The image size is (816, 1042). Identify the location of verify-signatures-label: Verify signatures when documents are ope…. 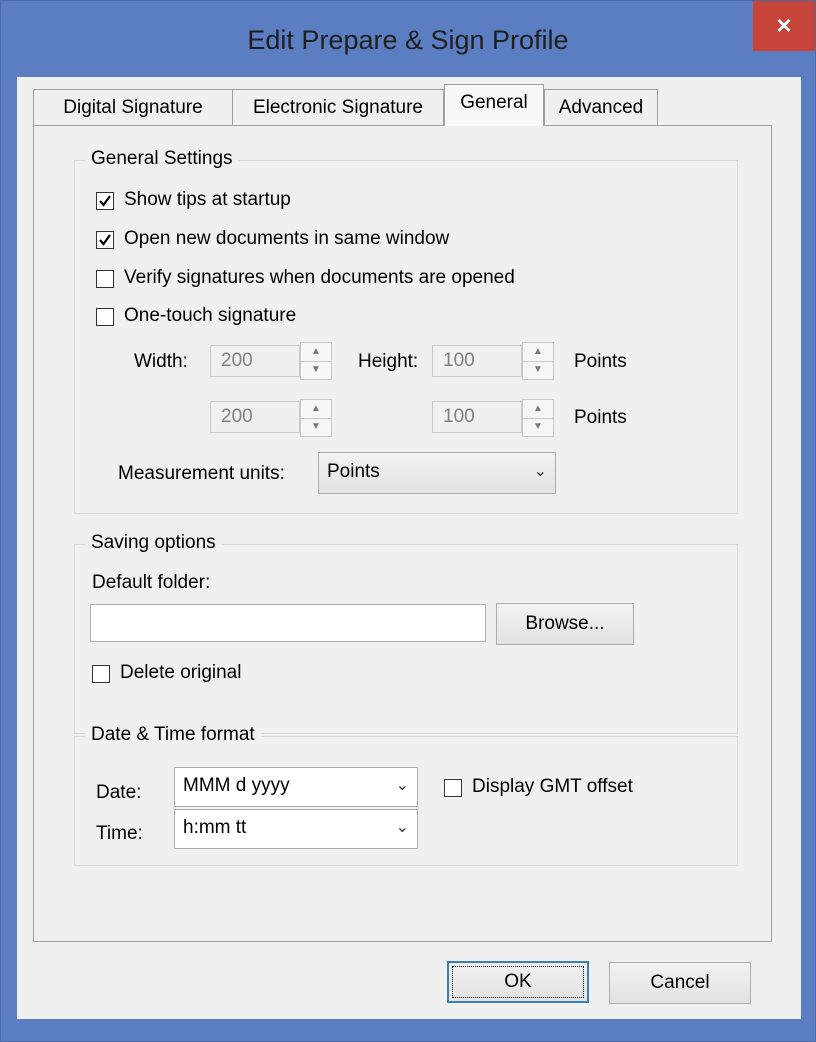
(319, 278).